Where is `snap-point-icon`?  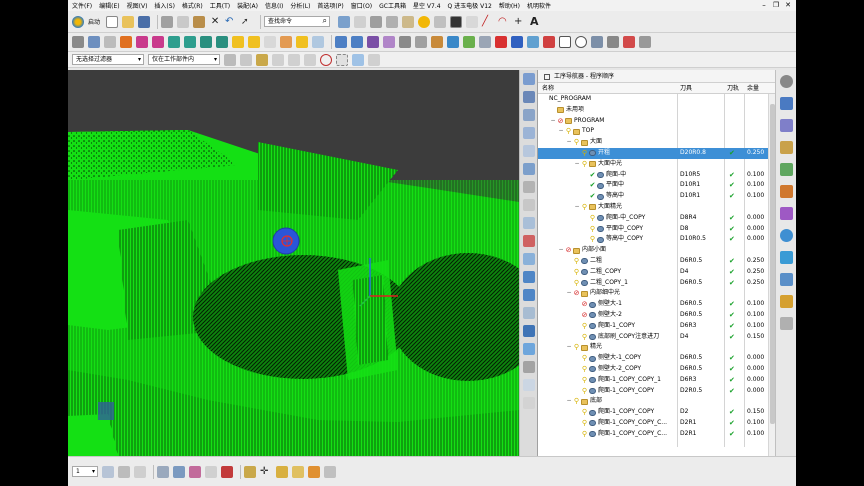 snap-point-icon is located at coordinates (278, 59).